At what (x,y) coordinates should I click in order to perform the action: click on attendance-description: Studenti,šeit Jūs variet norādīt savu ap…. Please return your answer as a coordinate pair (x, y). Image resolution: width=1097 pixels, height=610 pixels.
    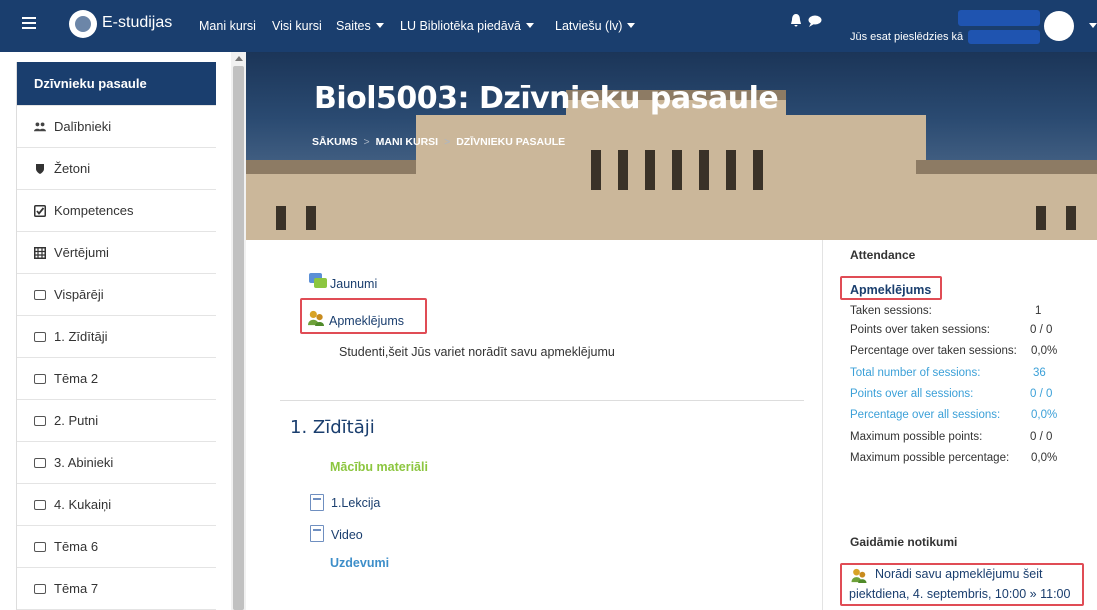
    Looking at the image, I should click on (477, 352).